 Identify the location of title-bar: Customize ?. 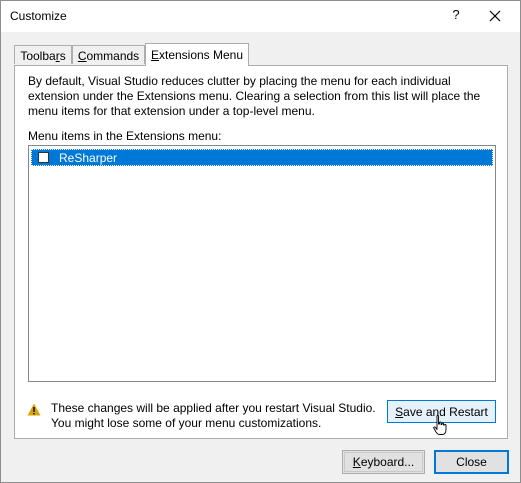
(260, 16).